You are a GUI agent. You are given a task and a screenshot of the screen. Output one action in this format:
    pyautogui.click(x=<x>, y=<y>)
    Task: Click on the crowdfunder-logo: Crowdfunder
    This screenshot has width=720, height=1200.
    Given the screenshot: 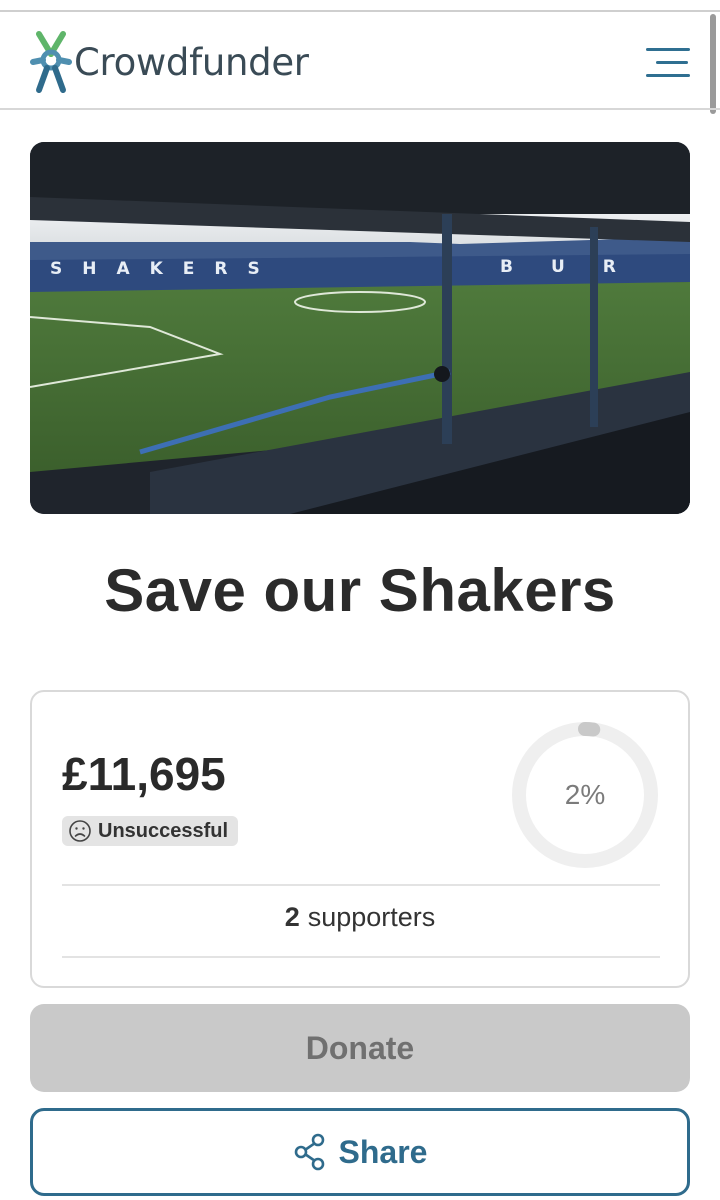 What is the action you would take?
    pyautogui.click(x=169, y=62)
    